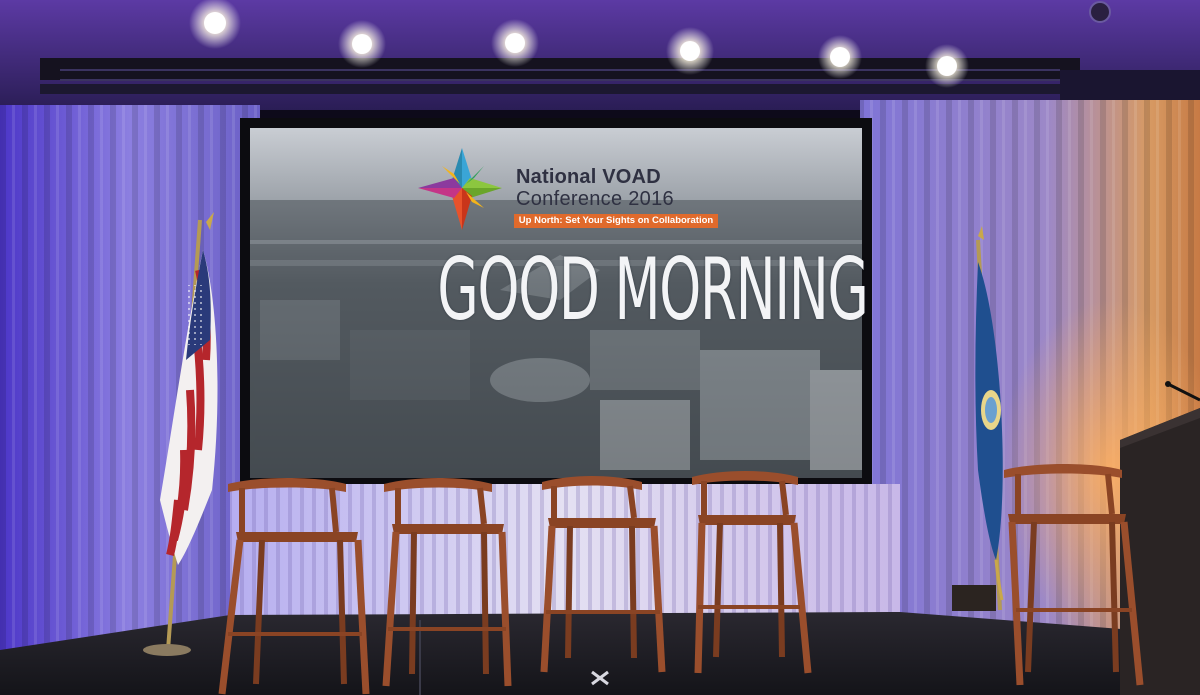 Image resolution: width=1200 pixels, height=695 pixels. Describe the element at coordinates (652, 290) in the screenshot. I see `slide-headline: GOOD MORNING` at that location.